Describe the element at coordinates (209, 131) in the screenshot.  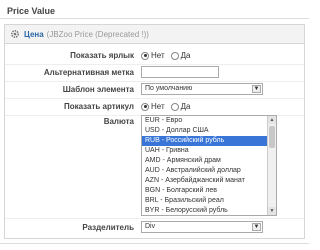
I see `currency-option: USD - Доллар США` at that location.